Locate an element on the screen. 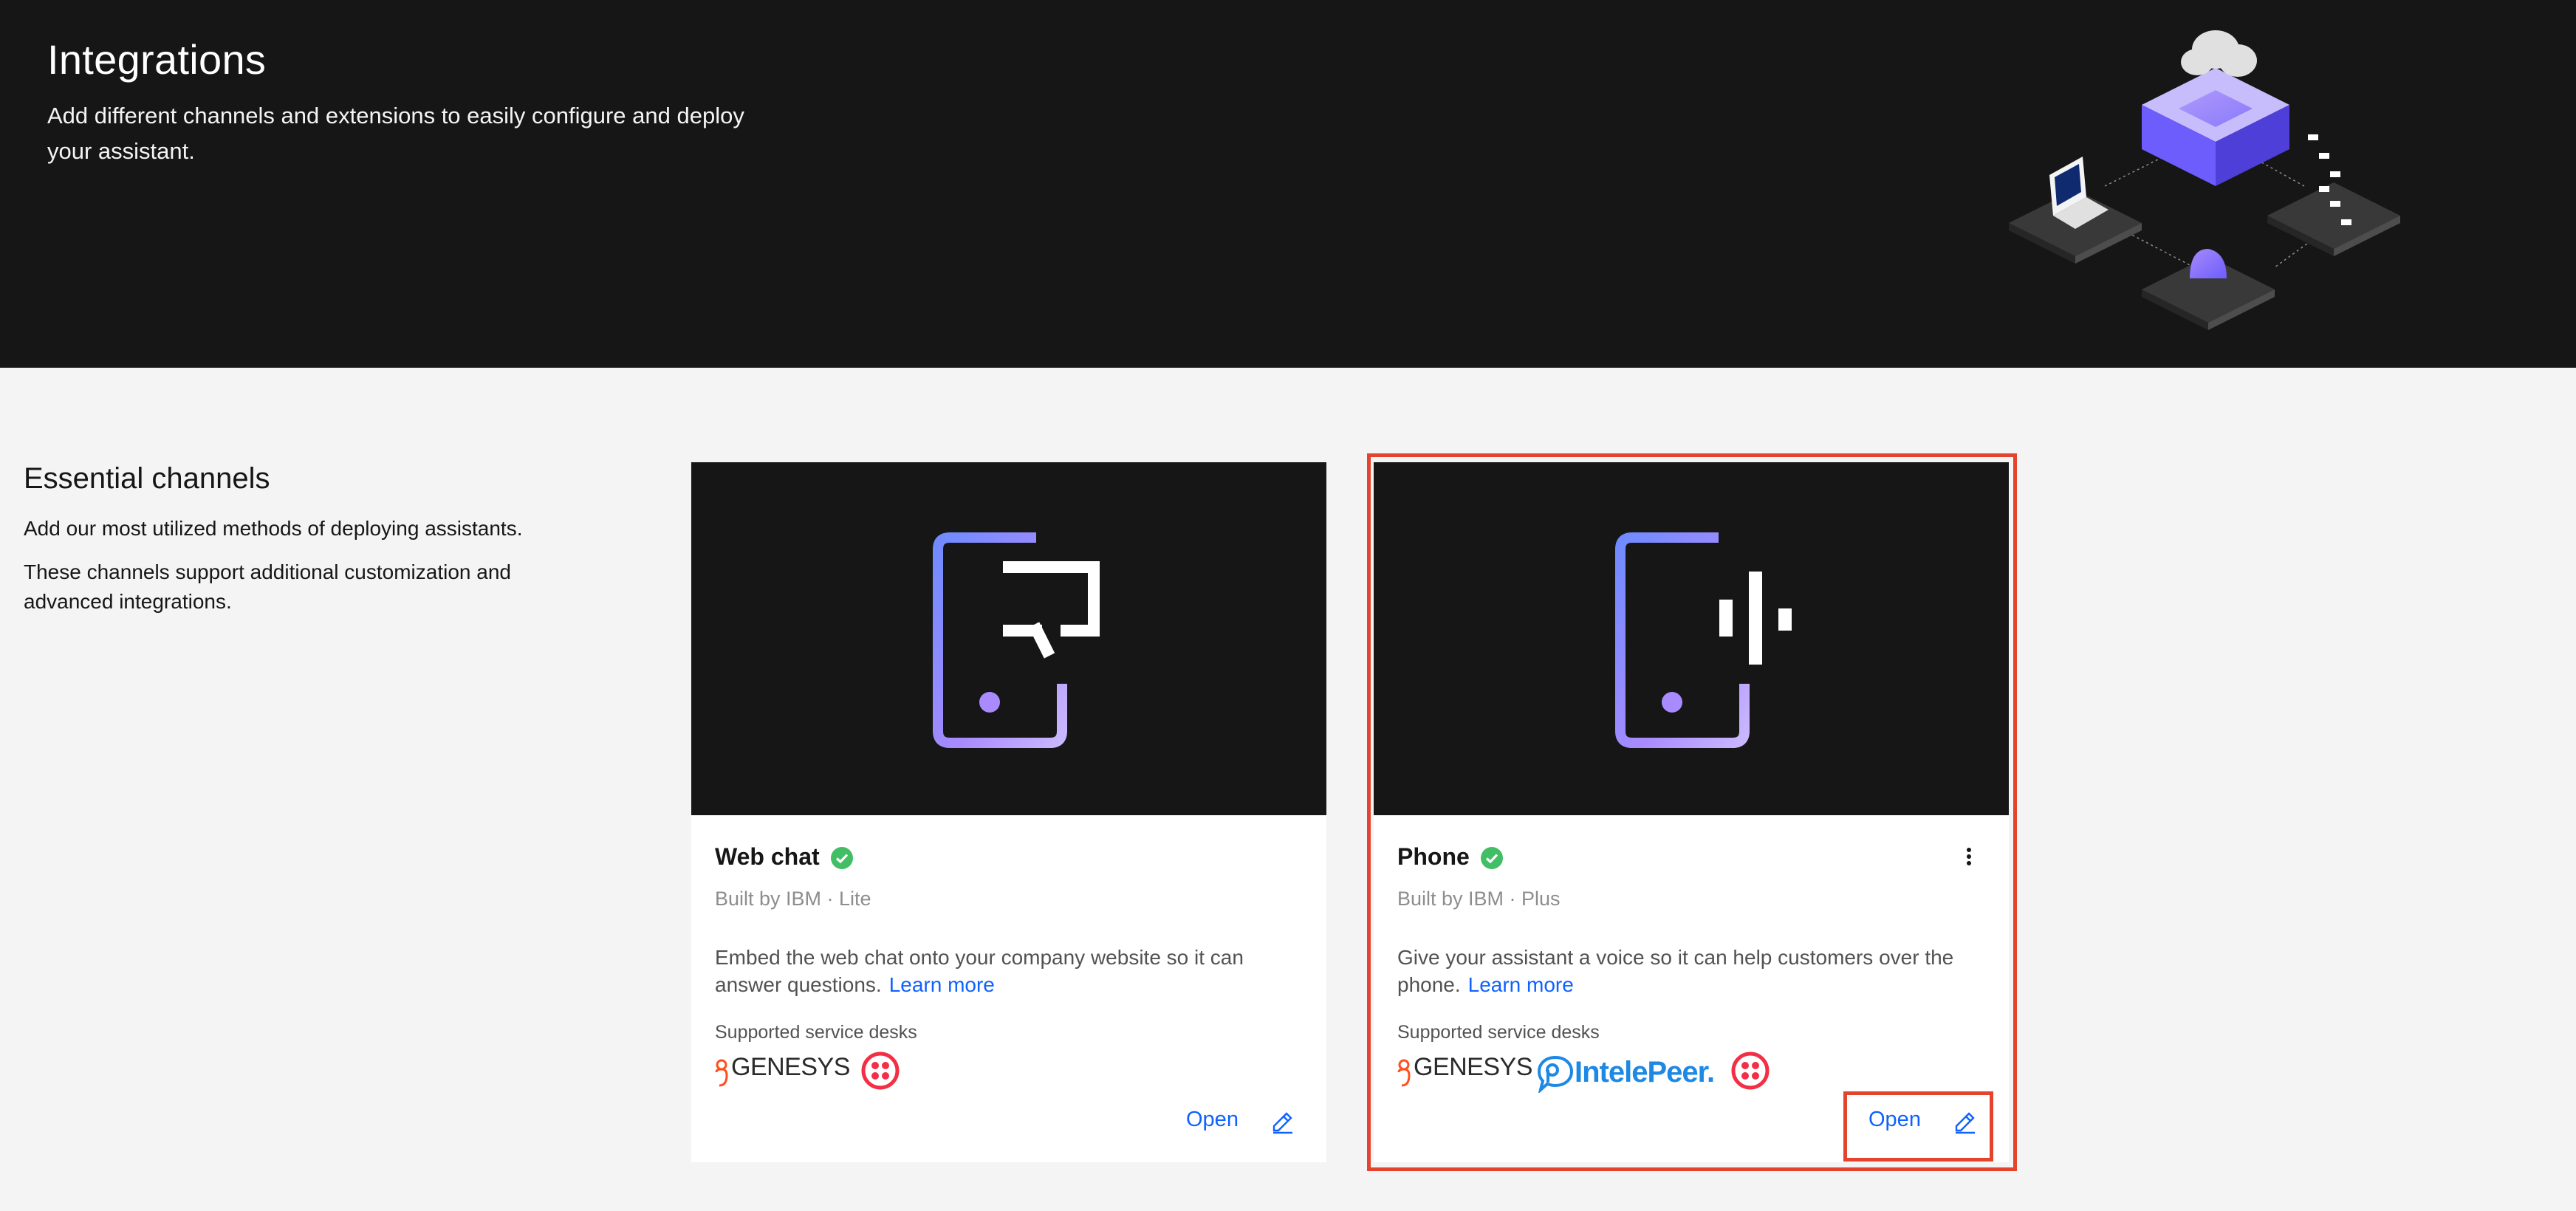 This screenshot has height=1211, width=2576. card-title: Web chat is located at coordinates (767, 856).